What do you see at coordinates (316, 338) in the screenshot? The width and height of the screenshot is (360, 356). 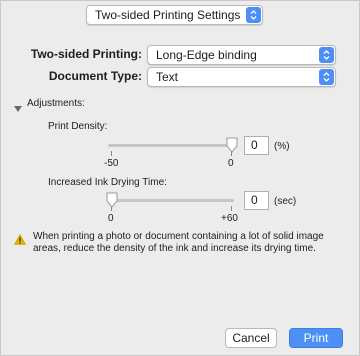 I see `print-button: Print` at bounding box center [316, 338].